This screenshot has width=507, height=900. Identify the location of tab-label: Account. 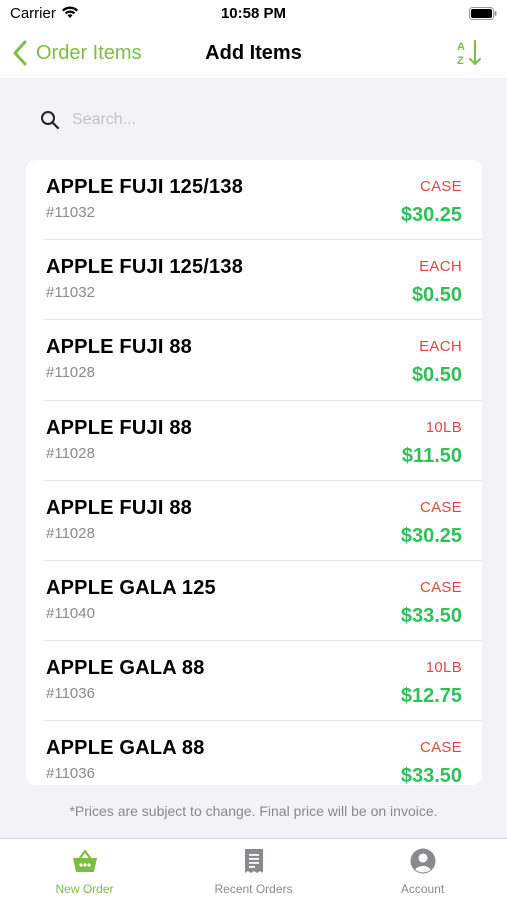
(422, 889).